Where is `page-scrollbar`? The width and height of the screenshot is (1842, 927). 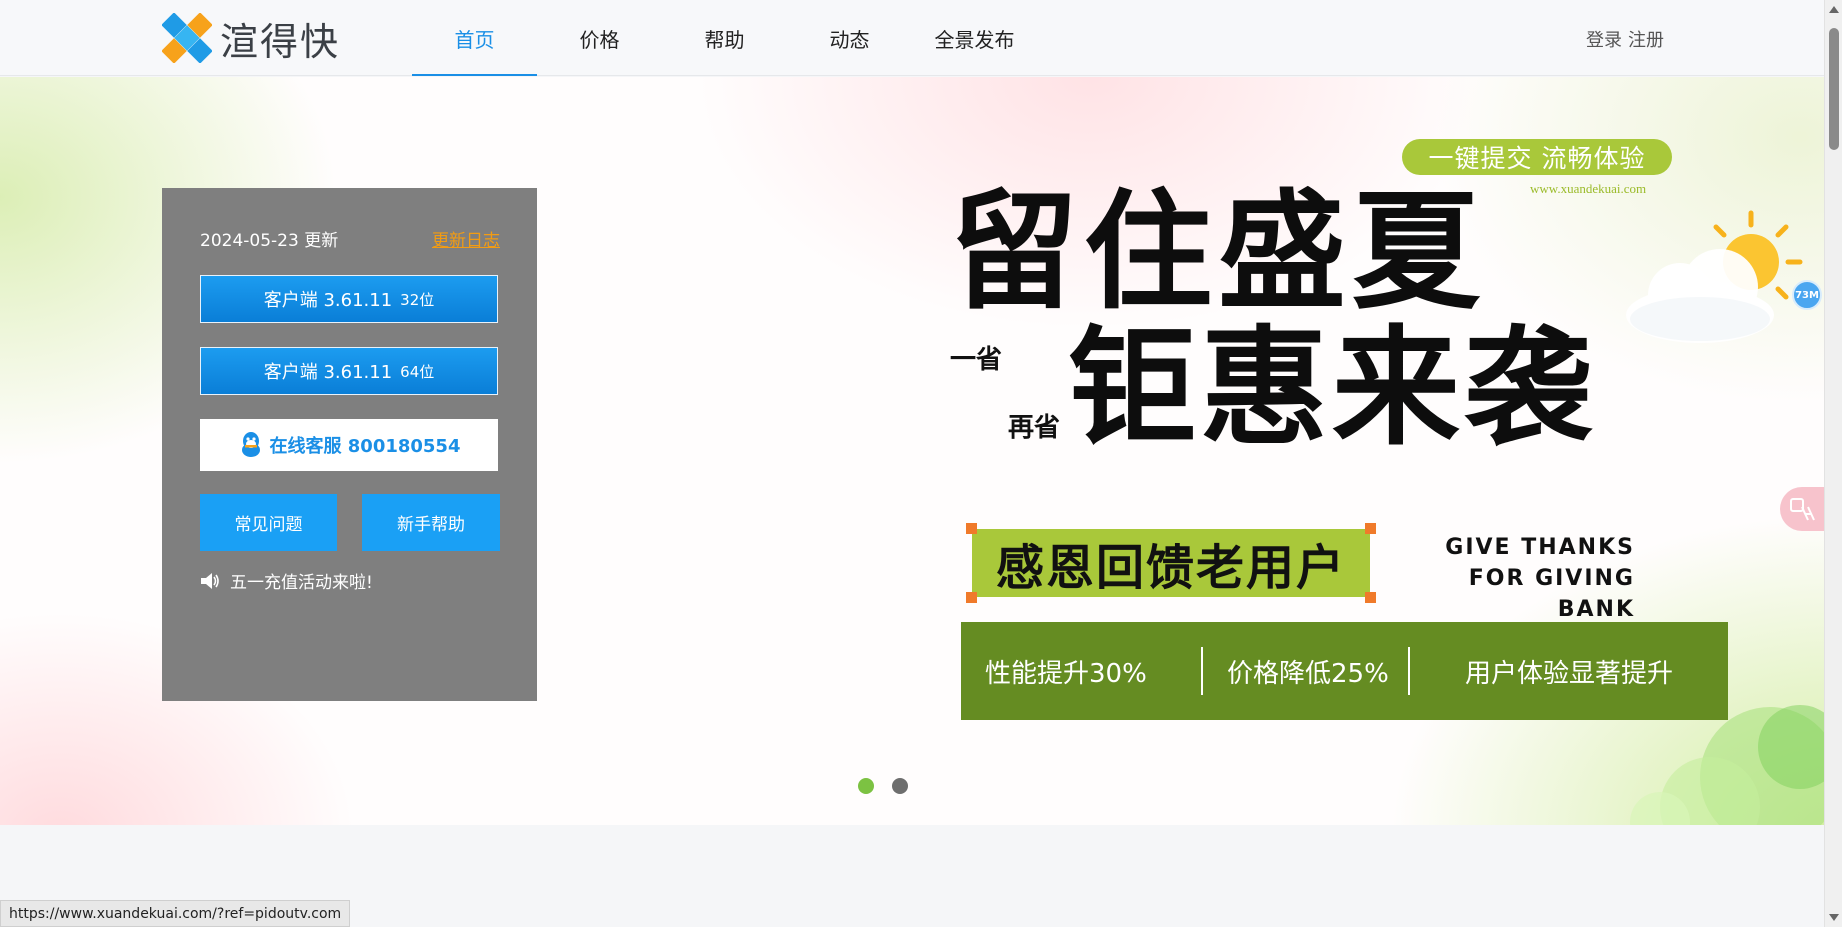
page-scrollbar is located at coordinates (1833, 463).